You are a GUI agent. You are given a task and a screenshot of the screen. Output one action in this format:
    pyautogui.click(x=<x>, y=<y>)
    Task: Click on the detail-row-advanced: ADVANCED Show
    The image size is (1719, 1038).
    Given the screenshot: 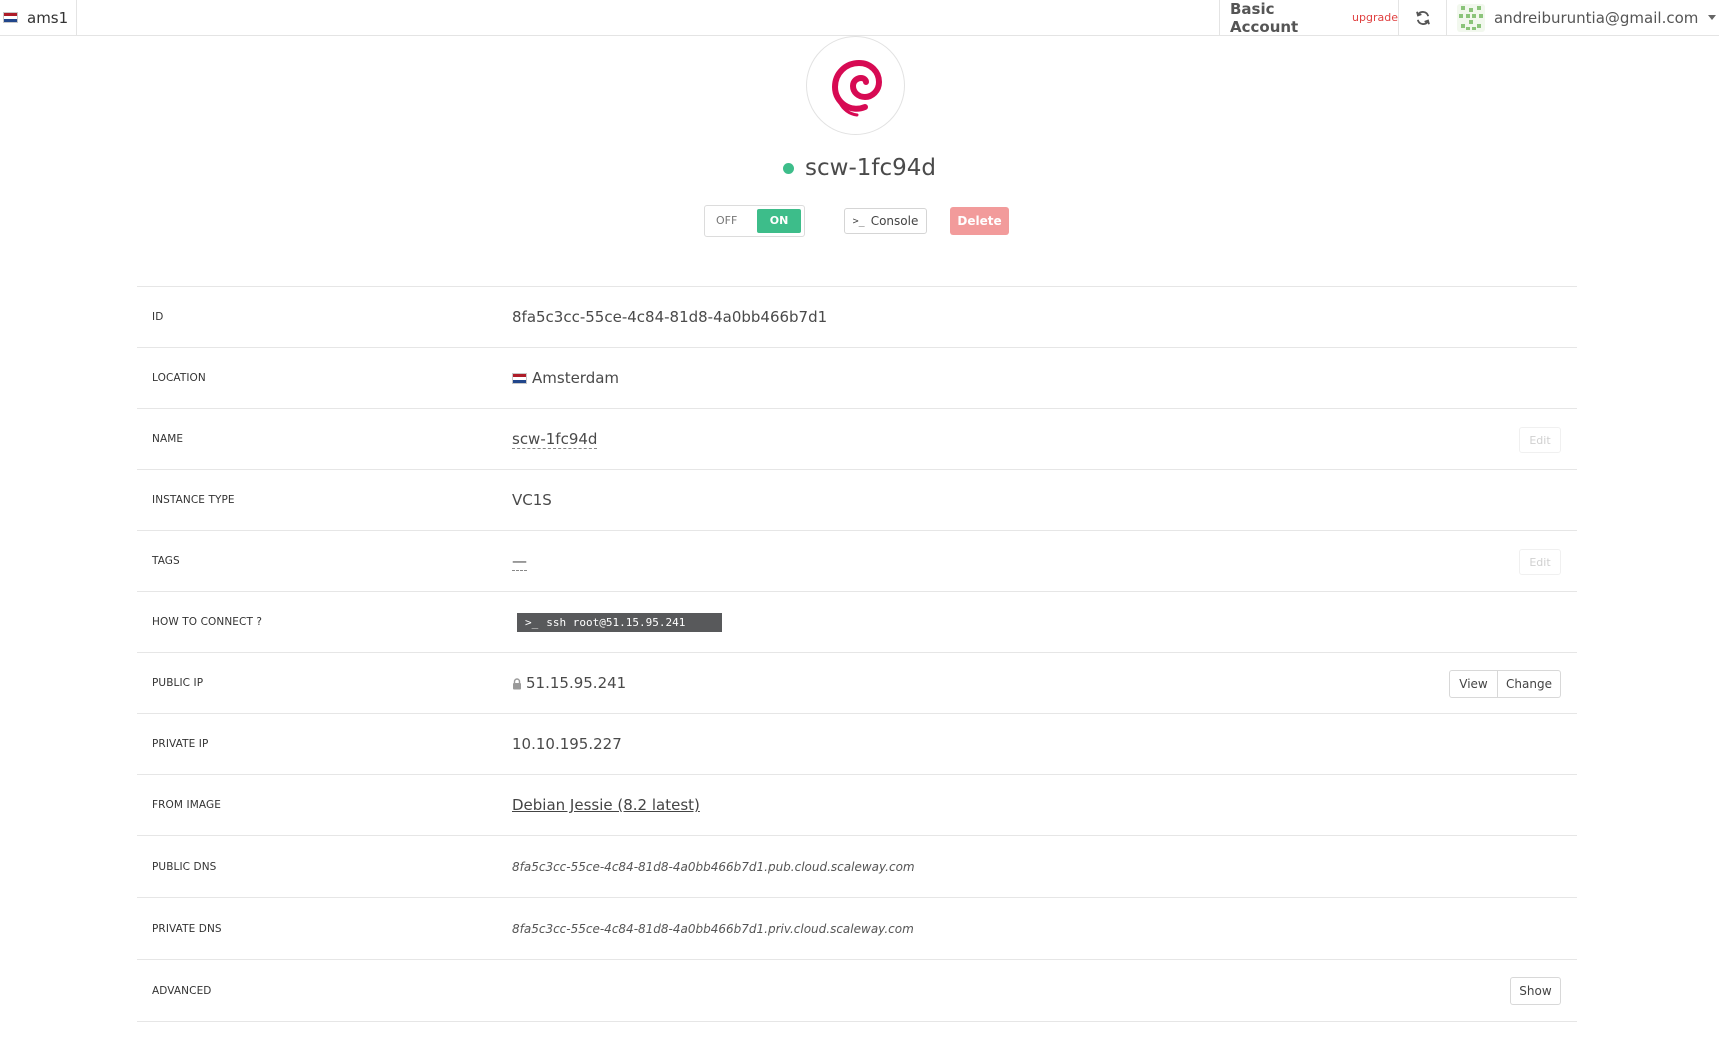 What is the action you would take?
    pyautogui.click(x=857, y=991)
    